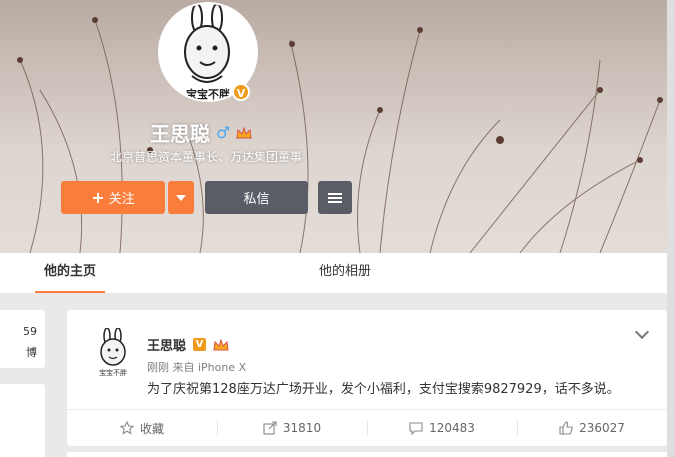 The width and height of the screenshot is (675, 457). Describe the element at coordinates (188, 344) in the screenshot. I see `post-author-row: 王思聪 V` at that location.